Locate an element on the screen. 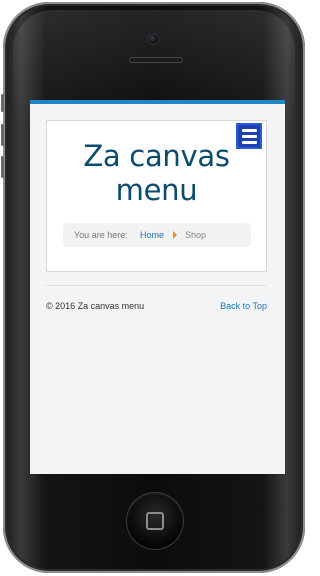 Image resolution: width=320 pixels, height=576 pixels. footer-copyright: © 2016 Za canvas menu is located at coordinates (95, 306).